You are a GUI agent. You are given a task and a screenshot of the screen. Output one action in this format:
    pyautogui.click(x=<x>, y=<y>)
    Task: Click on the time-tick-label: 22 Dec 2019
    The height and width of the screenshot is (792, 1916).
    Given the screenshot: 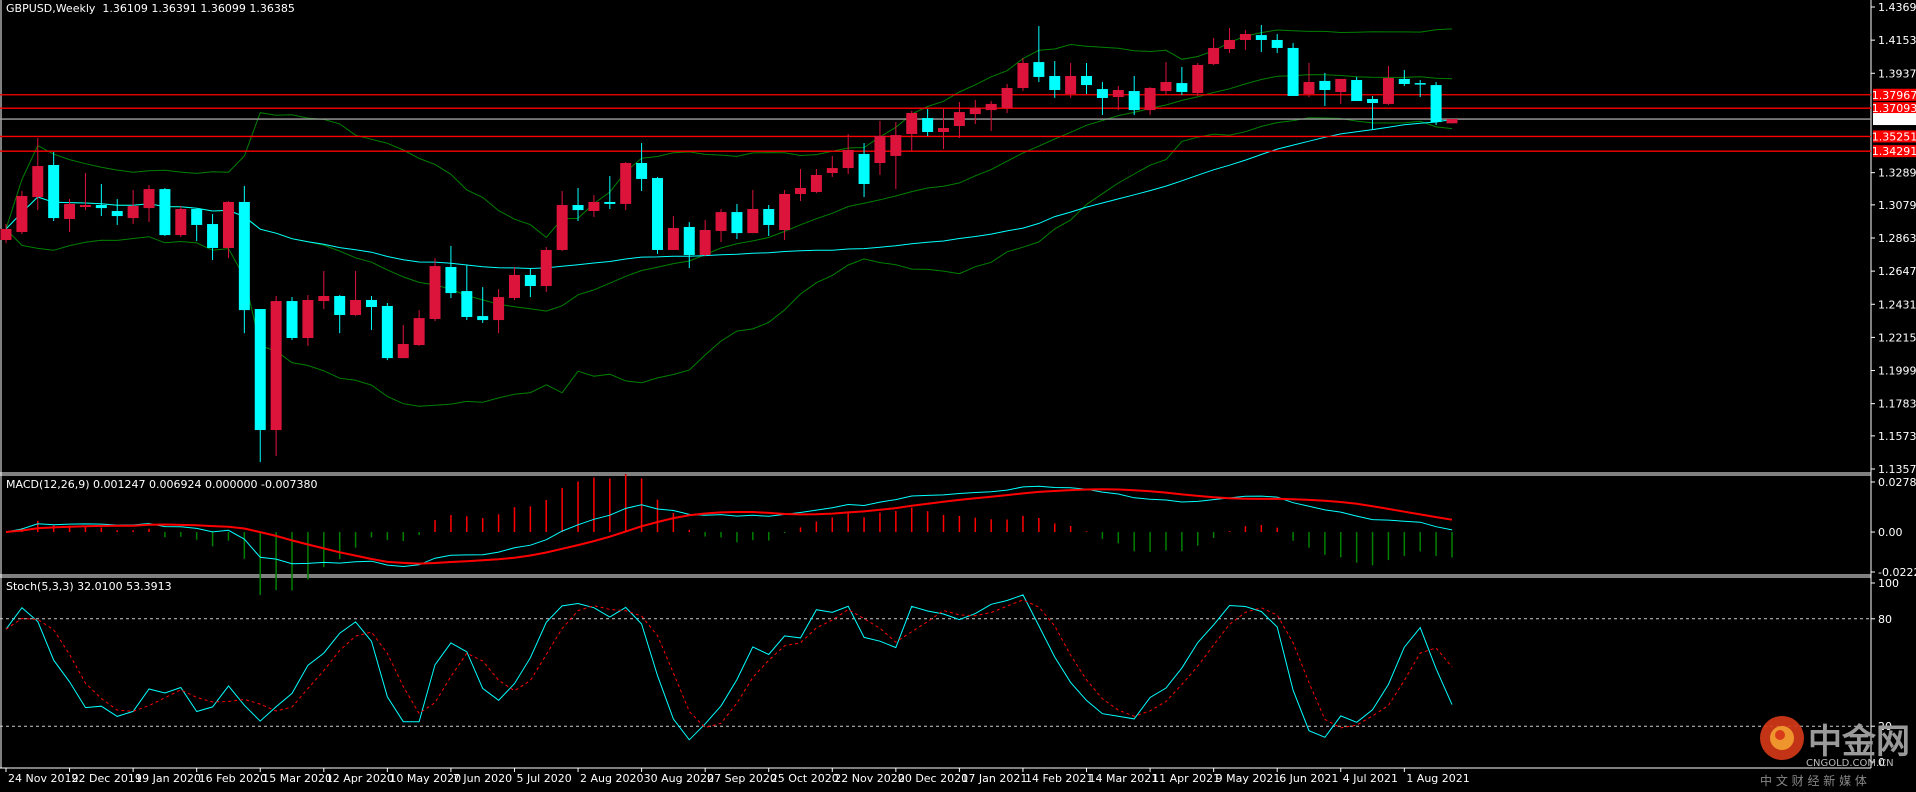 What is the action you would take?
    pyautogui.click(x=107, y=778)
    